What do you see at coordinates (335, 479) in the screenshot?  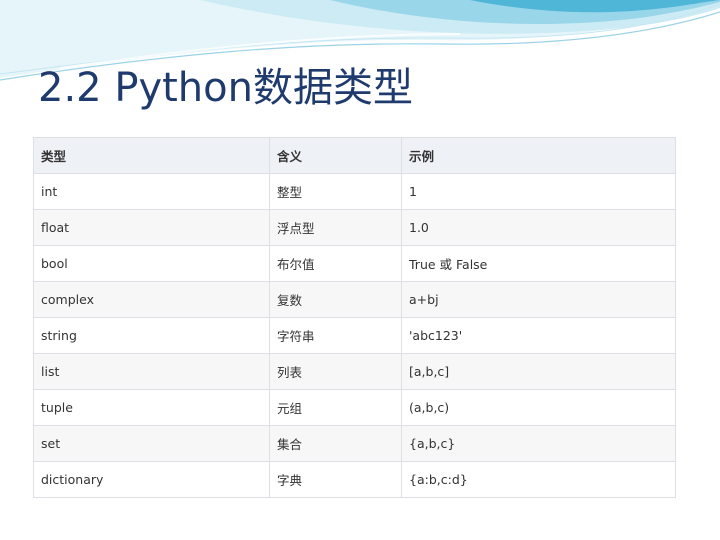 I see `meaning-cell: 字典` at bounding box center [335, 479].